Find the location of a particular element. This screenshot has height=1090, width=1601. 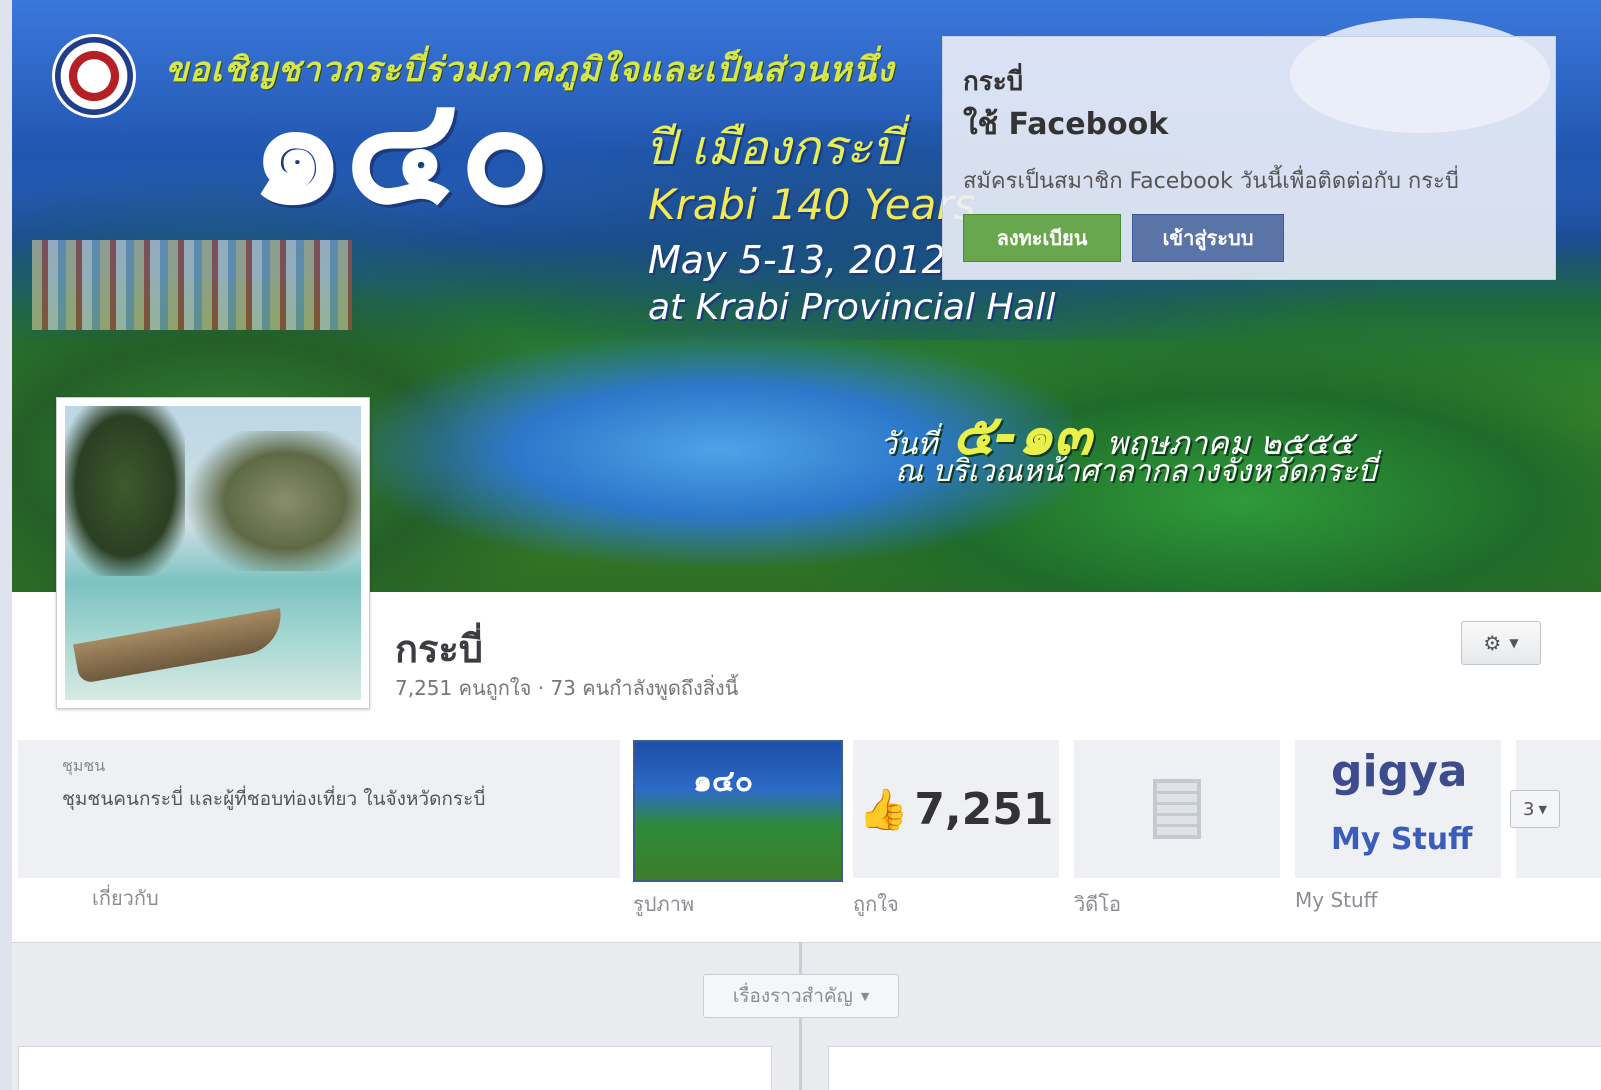

mystuff-label: My Stuff is located at coordinates (1336, 900).